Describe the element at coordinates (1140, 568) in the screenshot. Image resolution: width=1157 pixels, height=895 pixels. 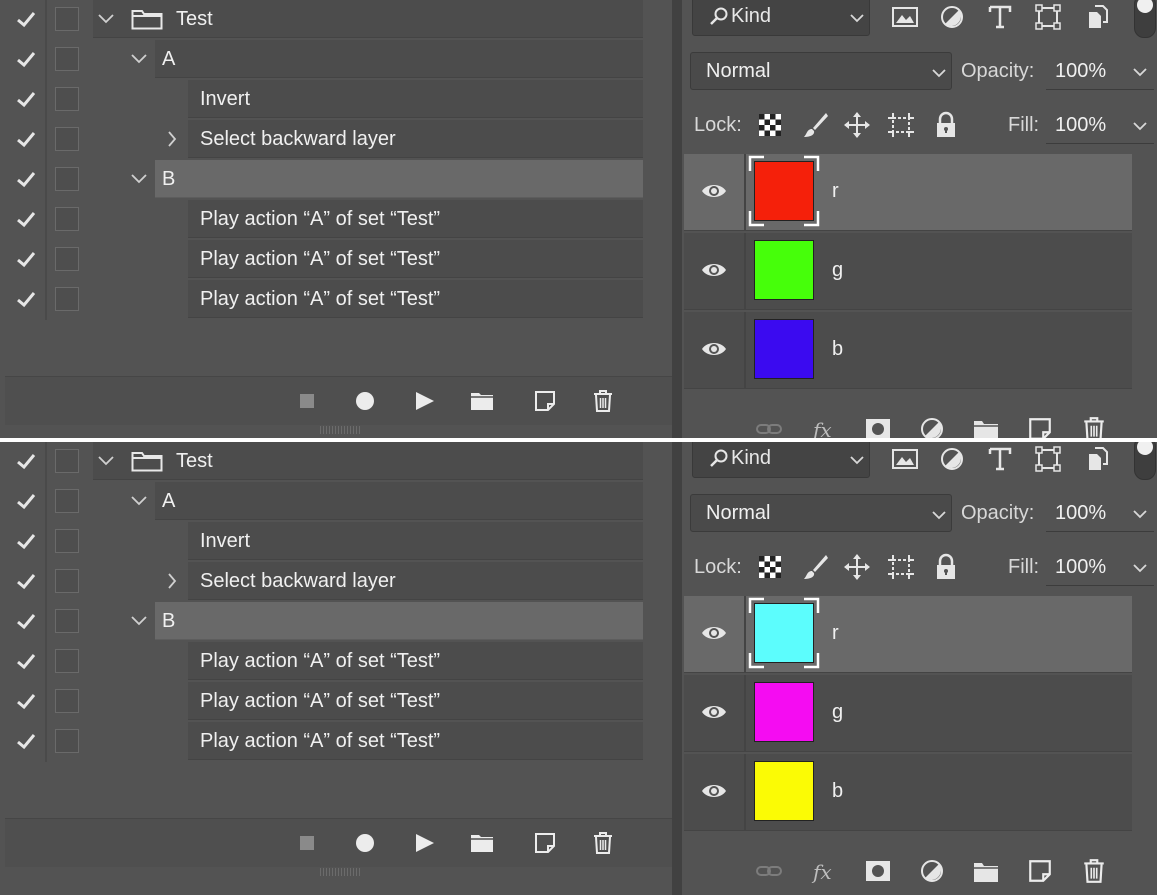
I see `fill-chevron-icon` at that location.